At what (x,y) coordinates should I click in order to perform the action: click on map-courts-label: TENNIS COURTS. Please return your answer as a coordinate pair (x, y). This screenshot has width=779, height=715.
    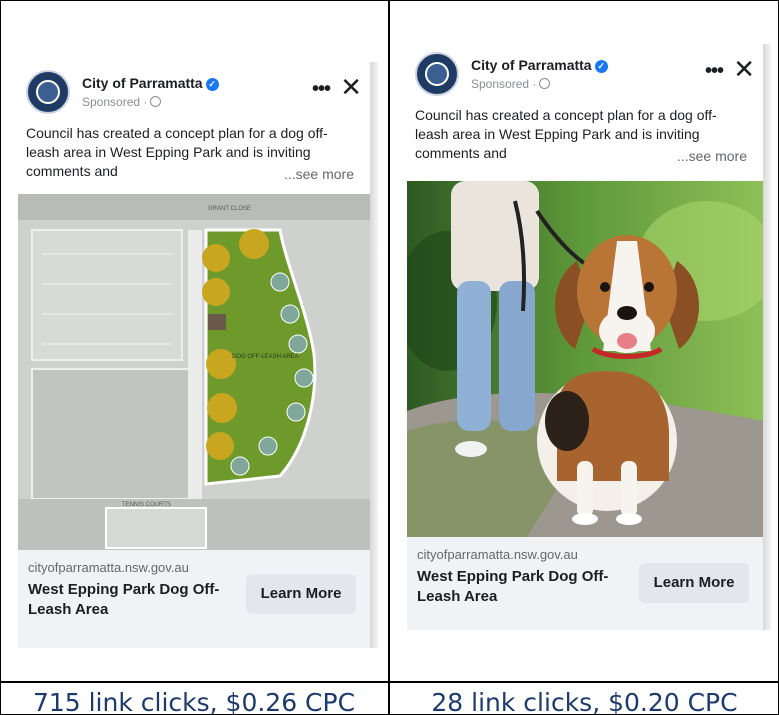
    Looking at the image, I should click on (146, 505).